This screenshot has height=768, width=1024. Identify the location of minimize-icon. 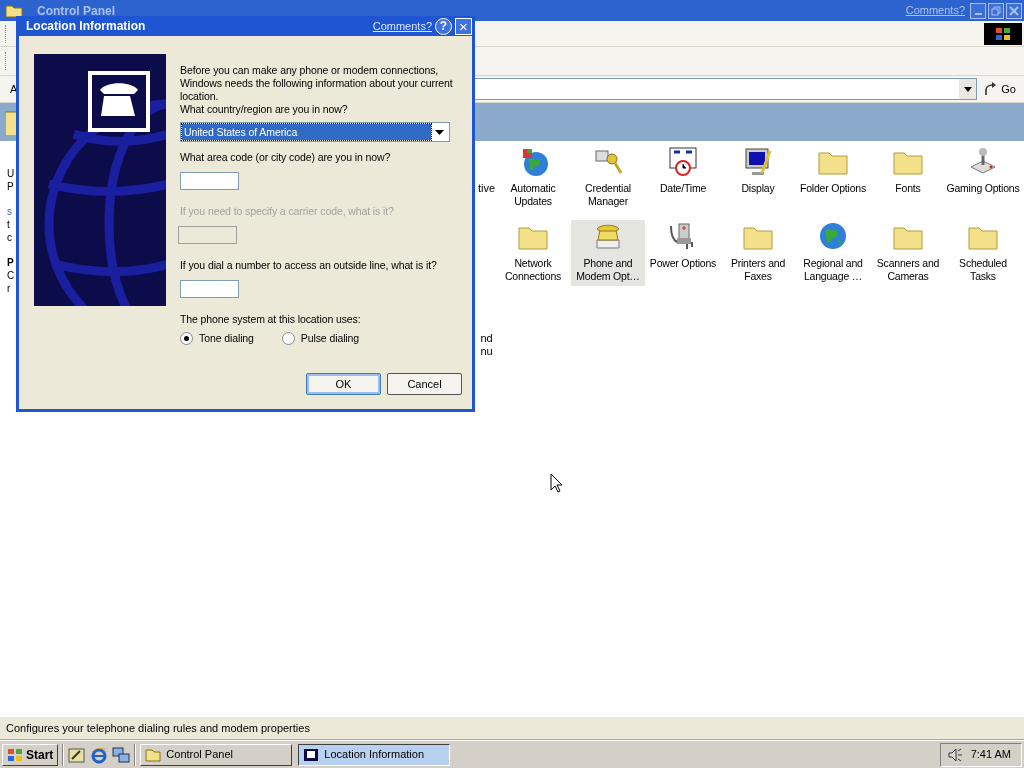
(978, 13).